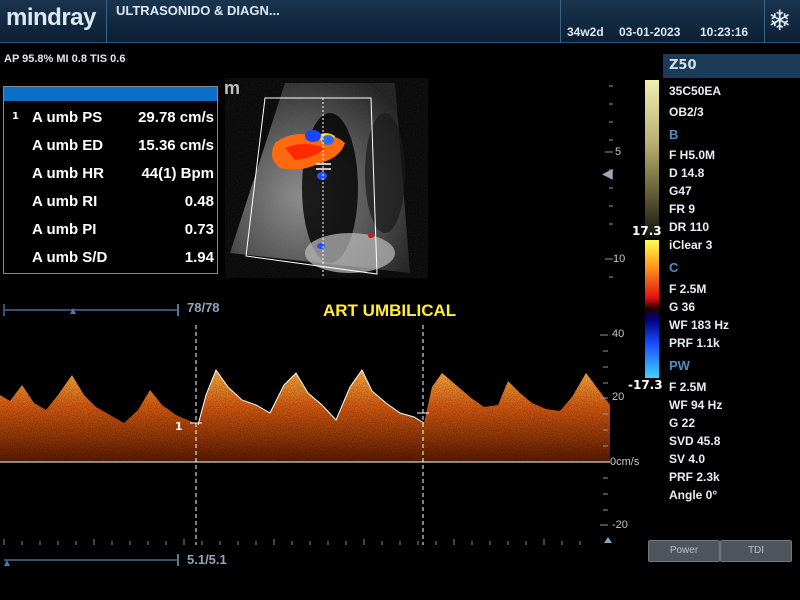 The height and width of the screenshot is (600, 800). What do you see at coordinates (724, 32) in the screenshot?
I see `exam-time: 10:23:16` at bounding box center [724, 32].